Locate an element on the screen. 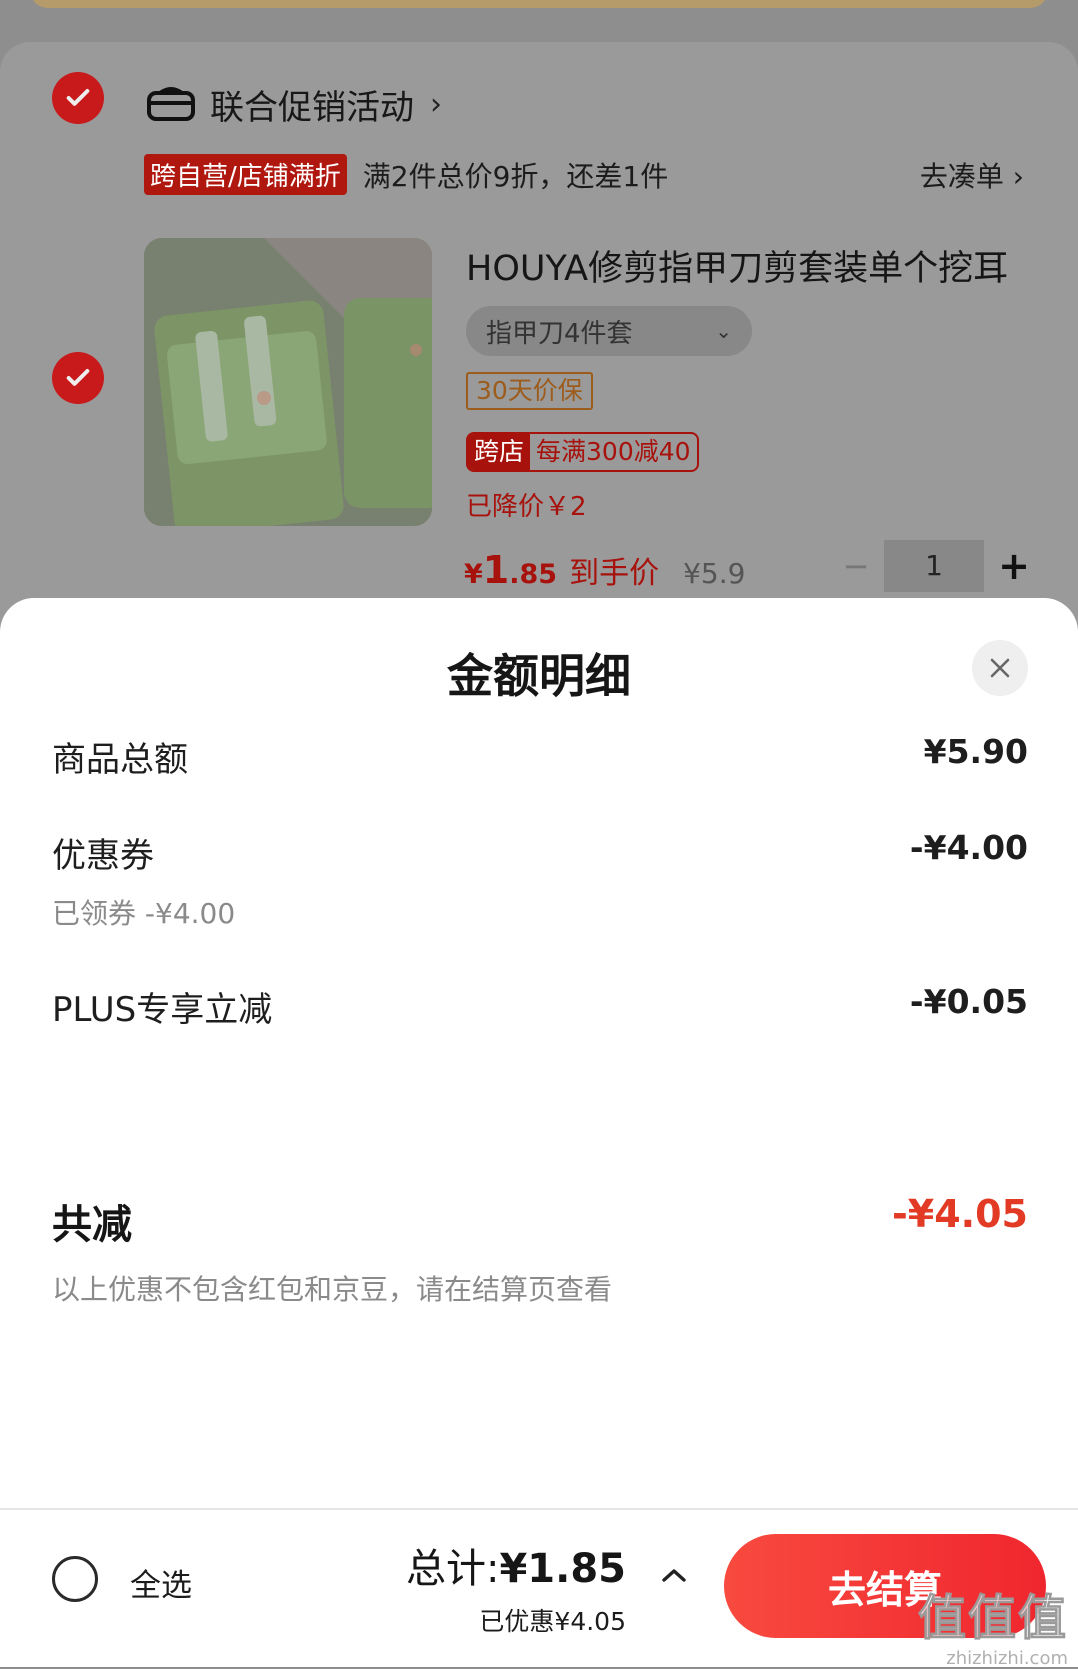  total-discount-value: -¥4.05 is located at coordinates (960, 1214).